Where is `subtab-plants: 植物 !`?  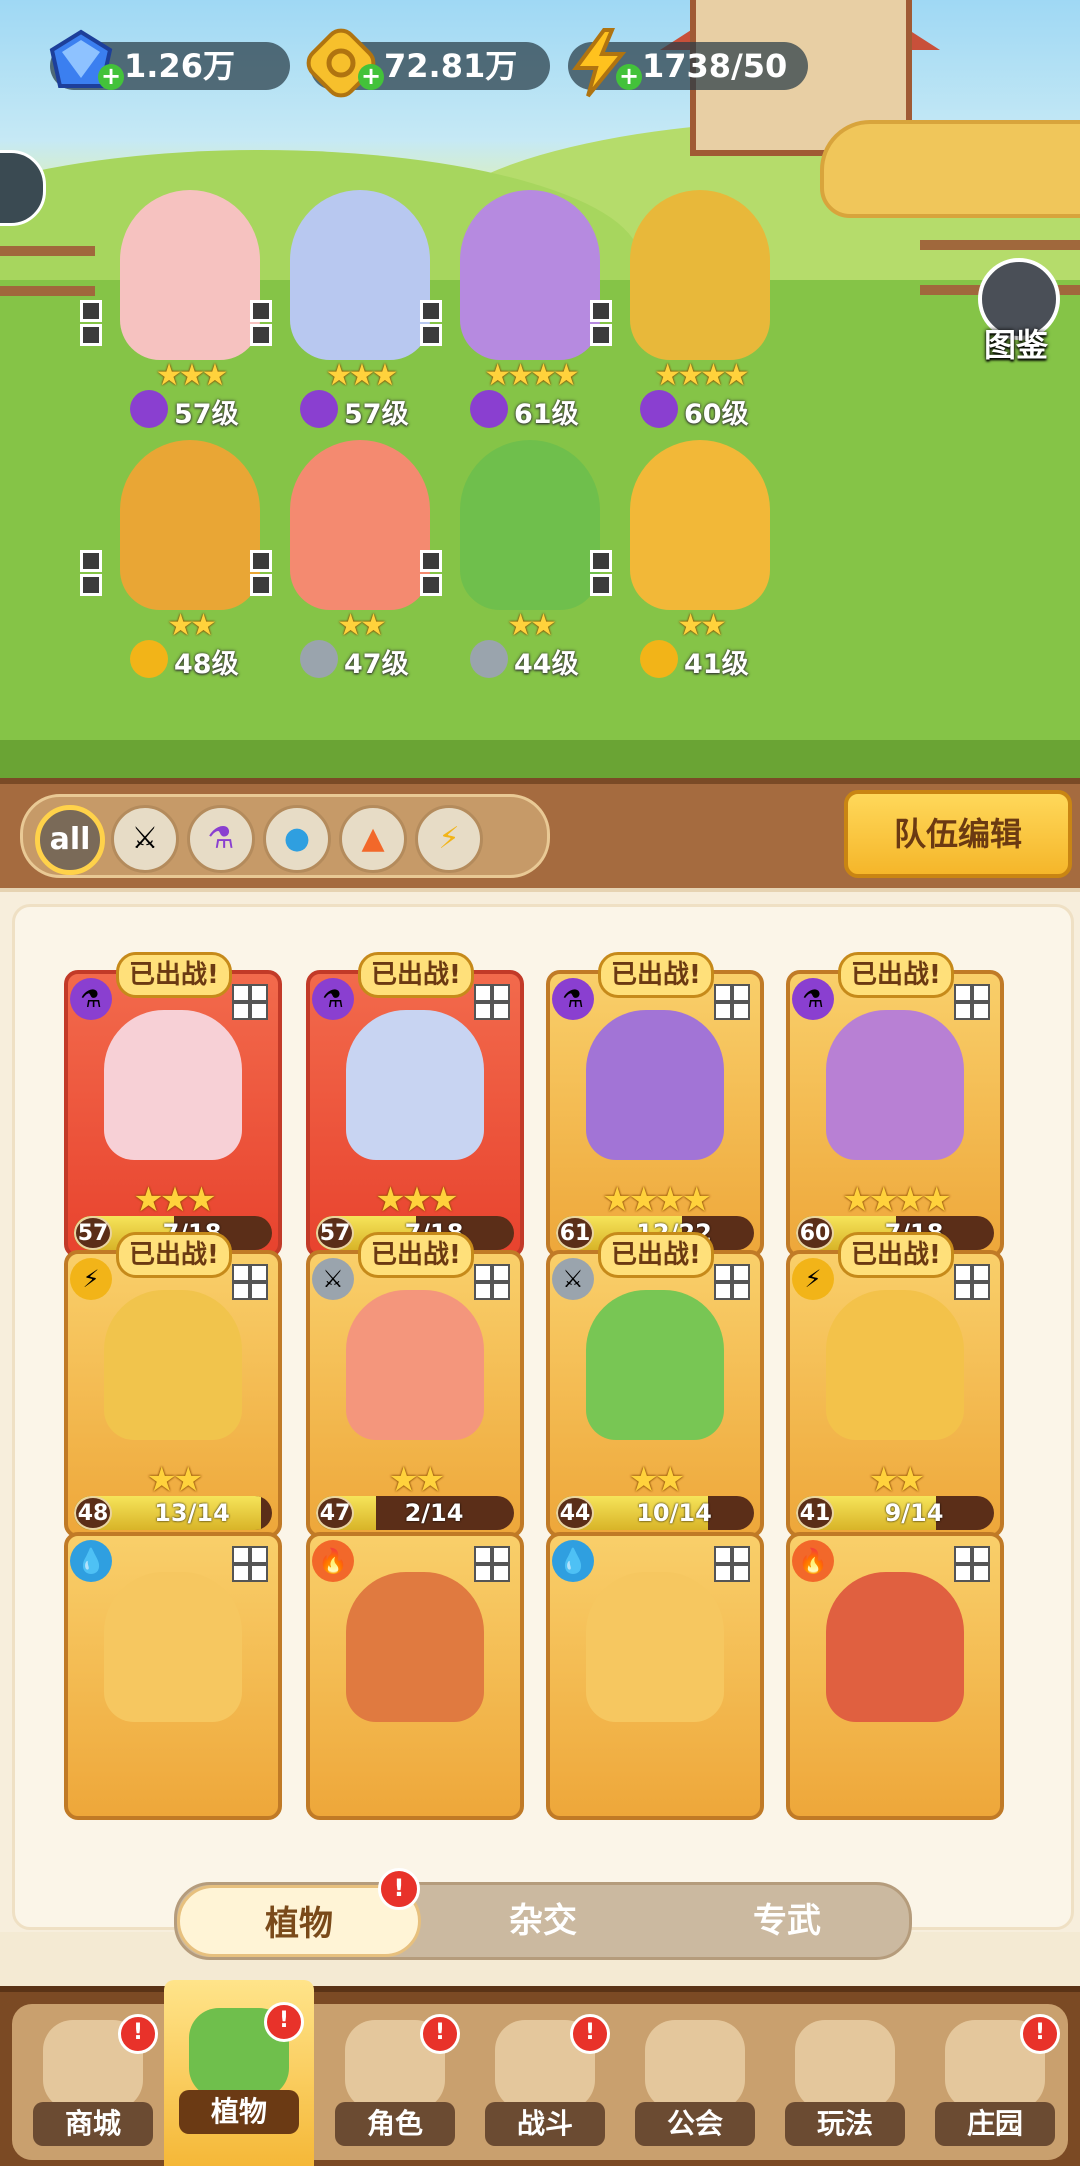
subtab-plants: 植物 ! is located at coordinates (299, 1912).